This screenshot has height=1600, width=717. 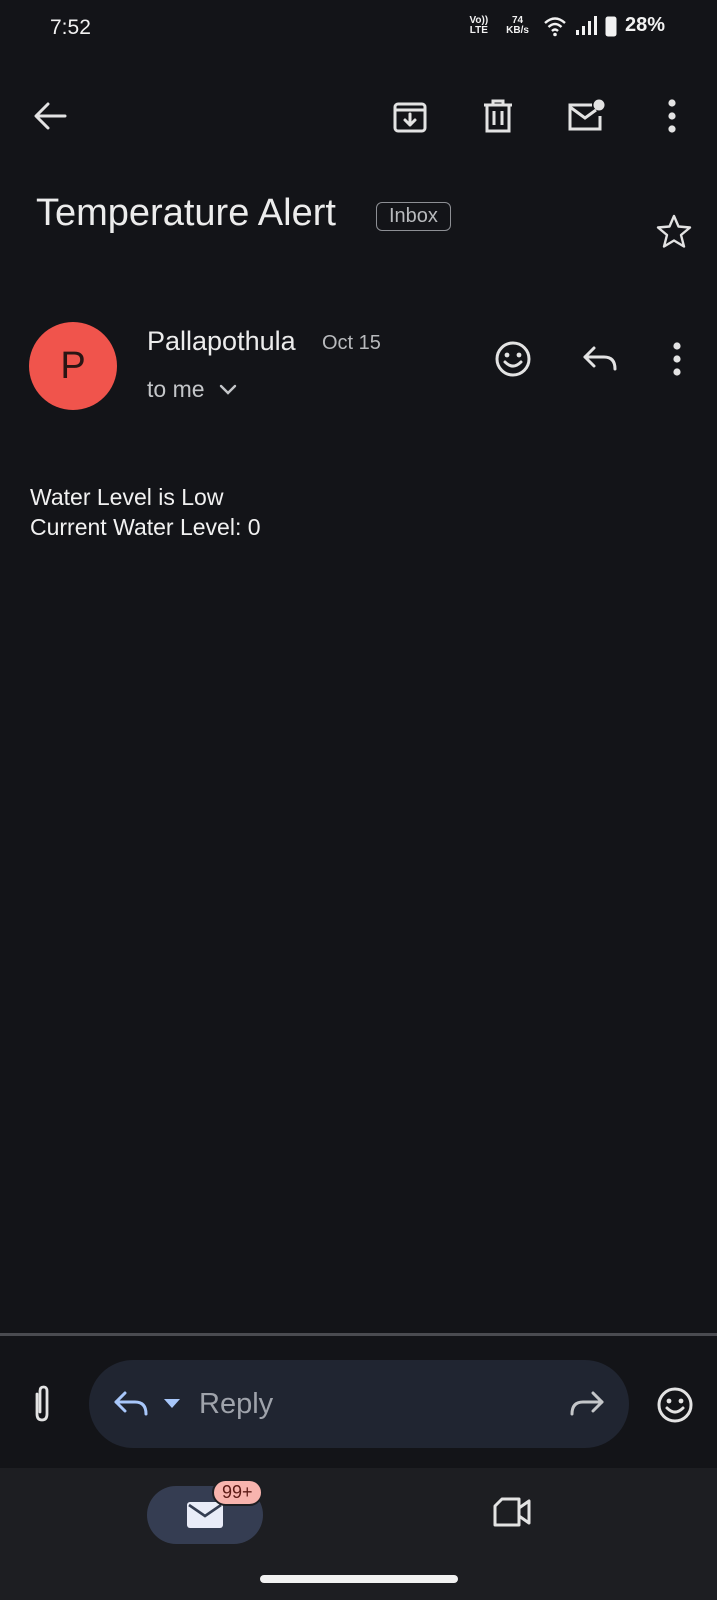 I want to click on status-icons: Vo)) LTE 74 KB/s 28%, so click(x=567, y=25).